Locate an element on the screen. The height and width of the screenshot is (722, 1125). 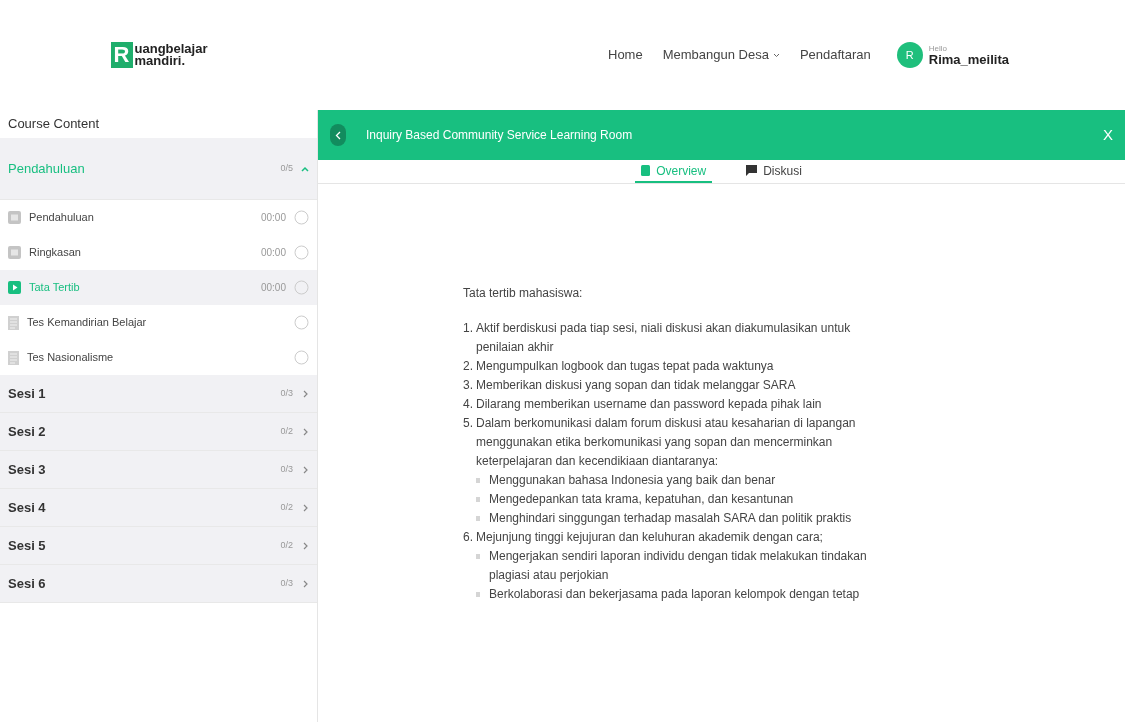
nav-dropdown: Membangun Desa is located at coordinates (721, 55).